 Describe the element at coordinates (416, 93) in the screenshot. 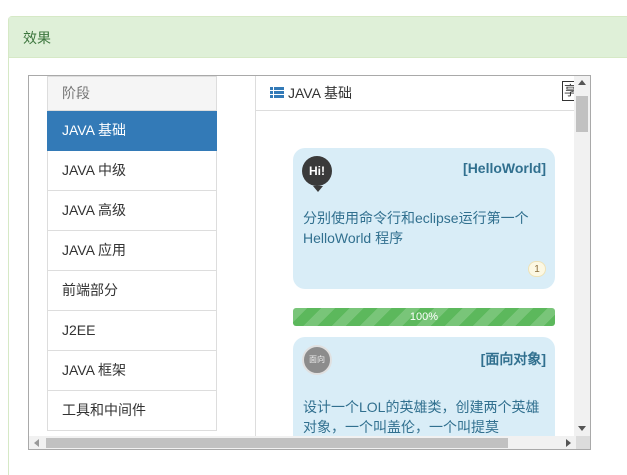

I see `content-header: JAVA 基础 享` at that location.